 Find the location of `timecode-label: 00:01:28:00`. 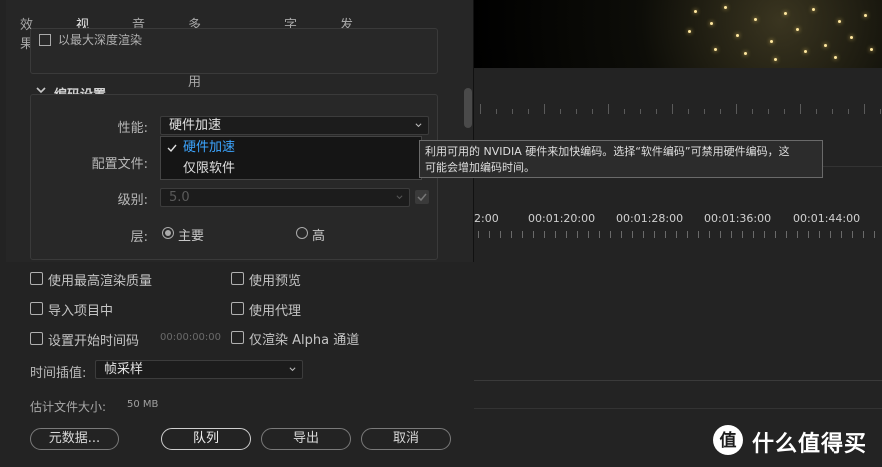

timecode-label: 00:01:28:00 is located at coordinates (650, 218).